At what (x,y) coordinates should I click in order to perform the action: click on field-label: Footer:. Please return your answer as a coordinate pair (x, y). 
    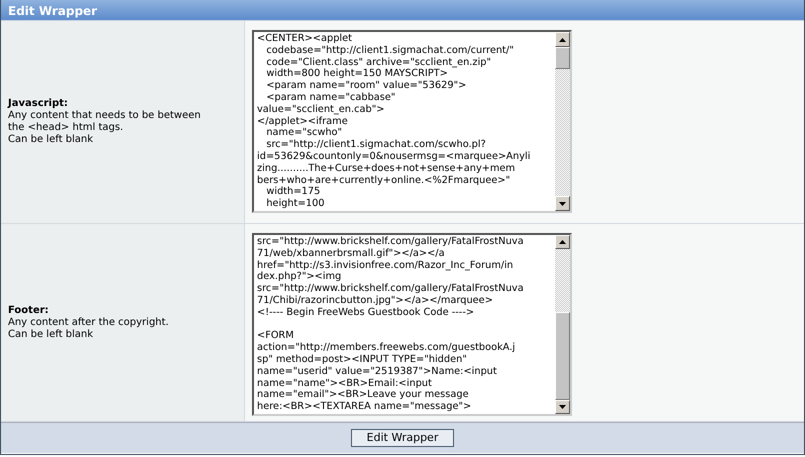
    Looking at the image, I should click on (29, 310).